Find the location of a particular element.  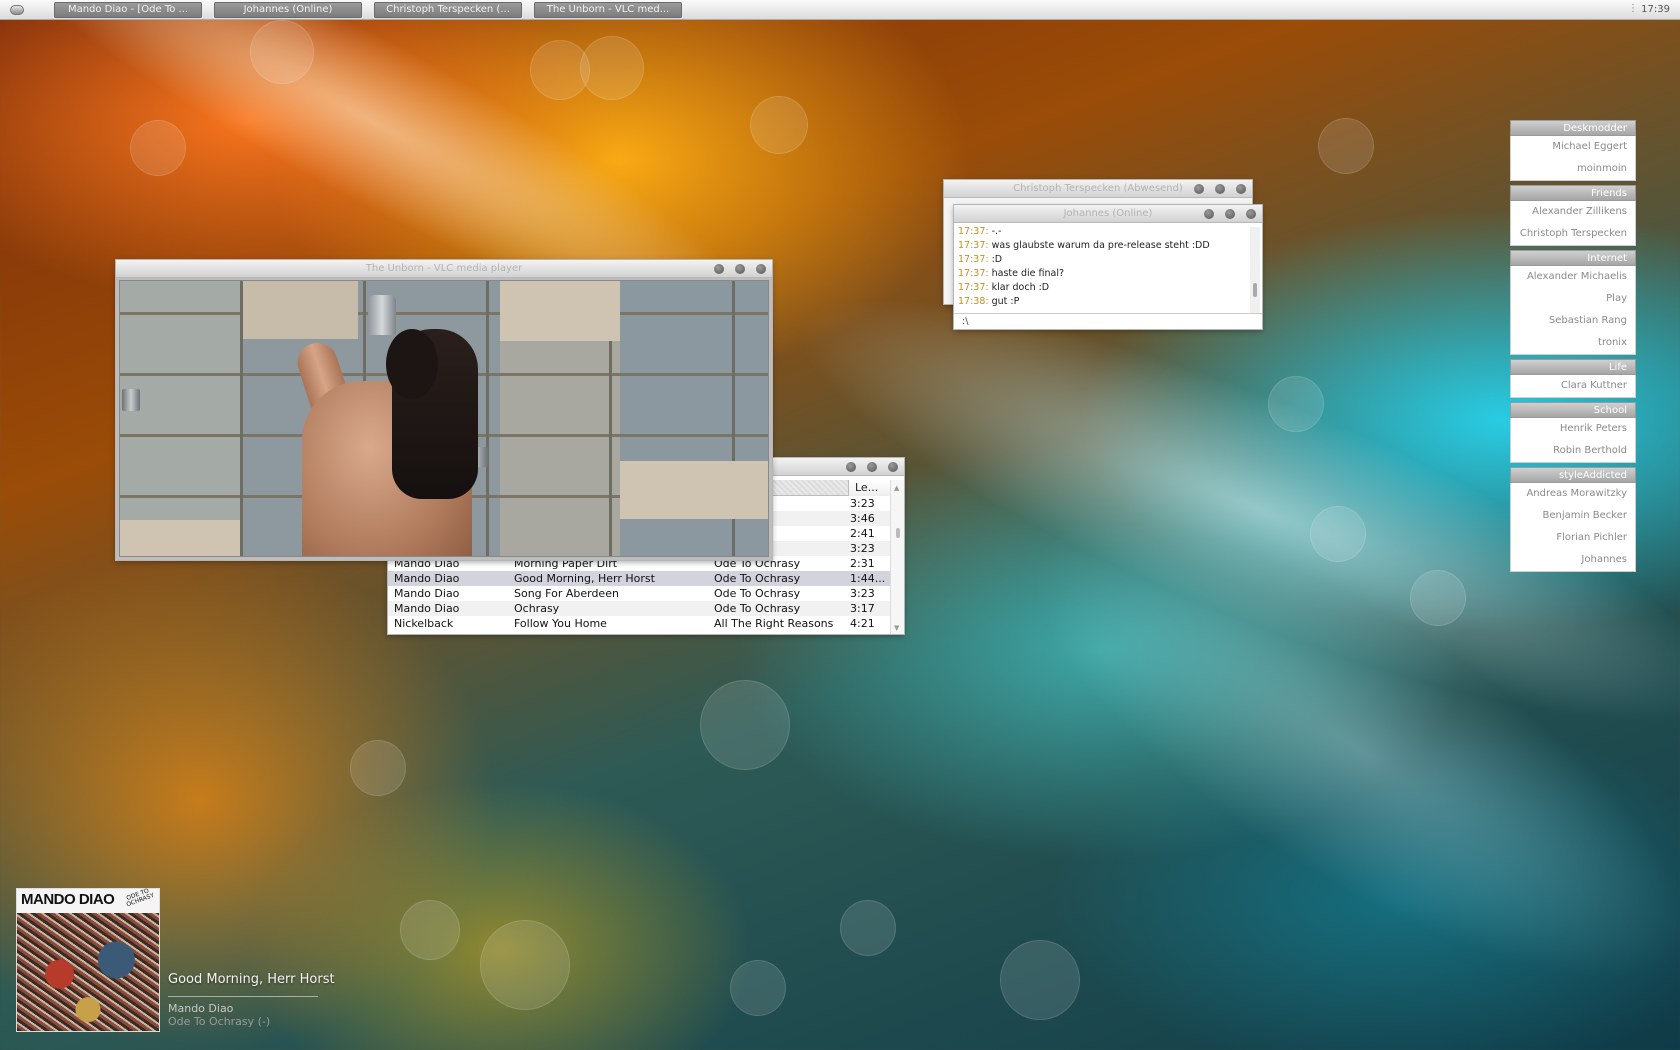

buddy-group-header: Deskmodder is located at coordinates (1573, 128).